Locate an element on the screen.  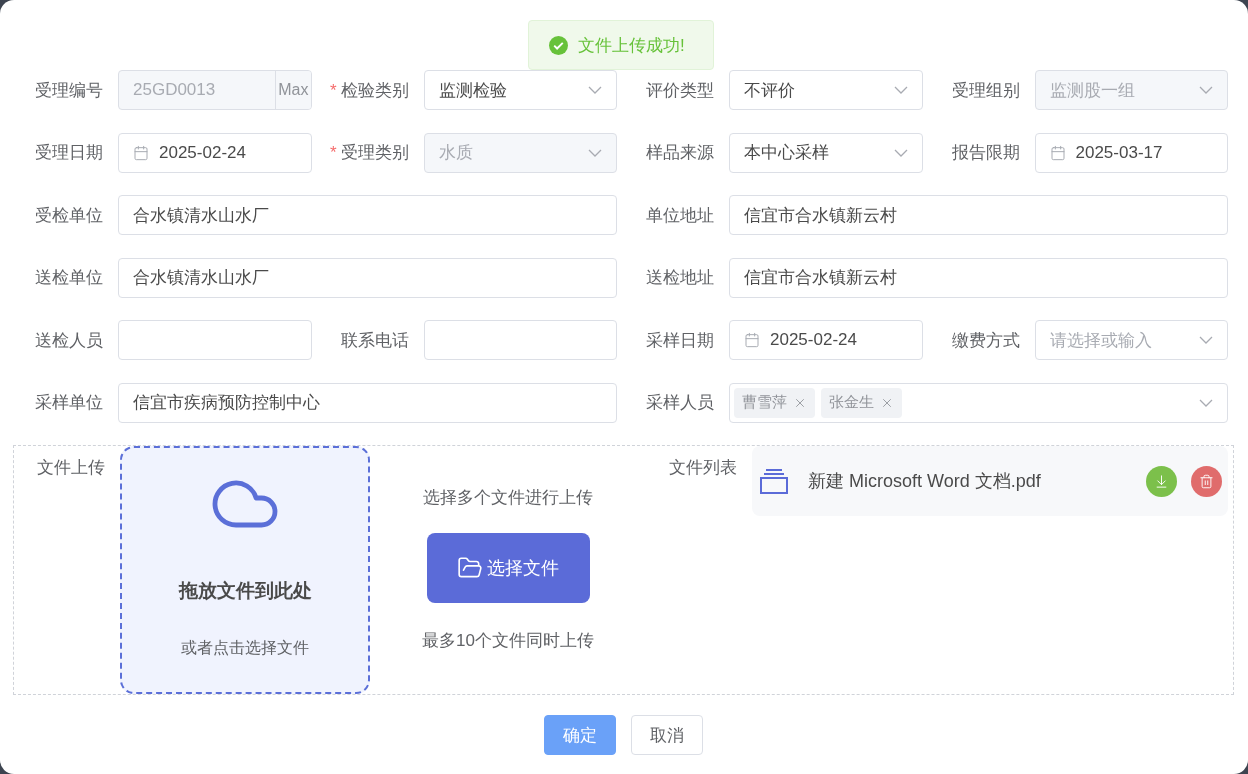
date-field: 2025-03-17 is located at coordinates (1131, 152).